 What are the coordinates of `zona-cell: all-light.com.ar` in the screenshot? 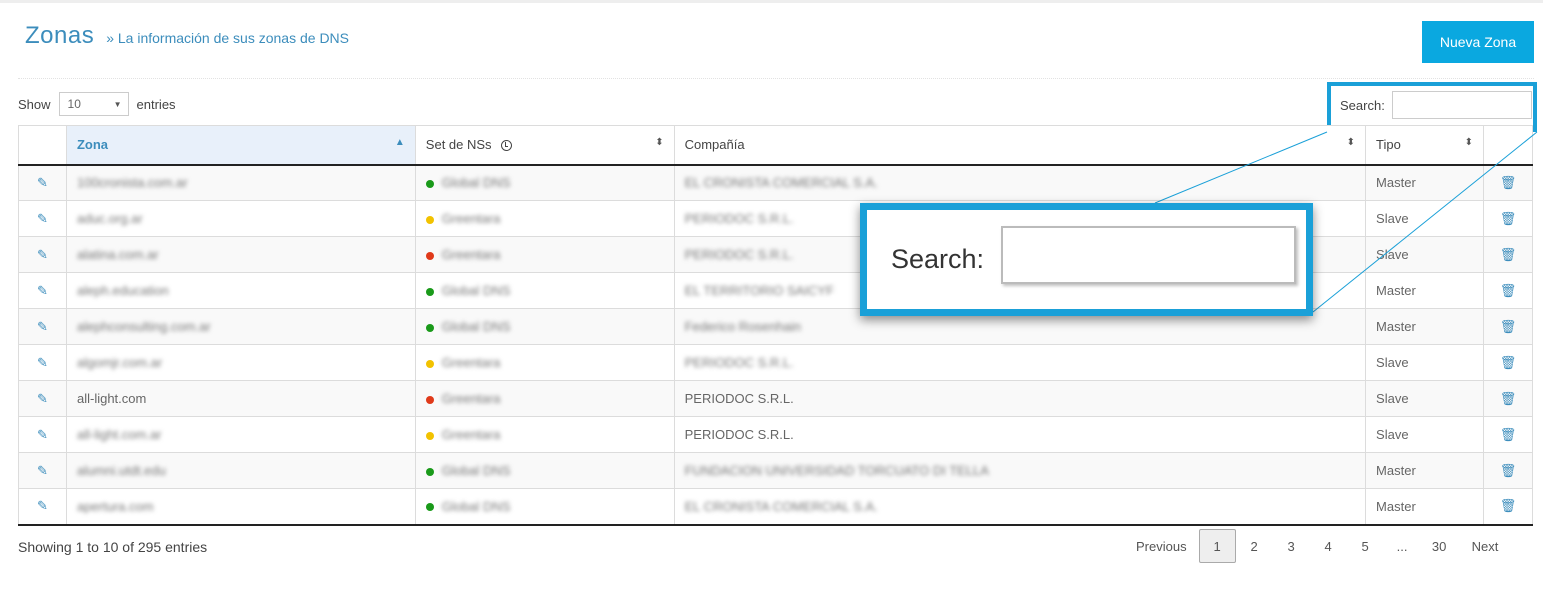 It's located at (240, 434).